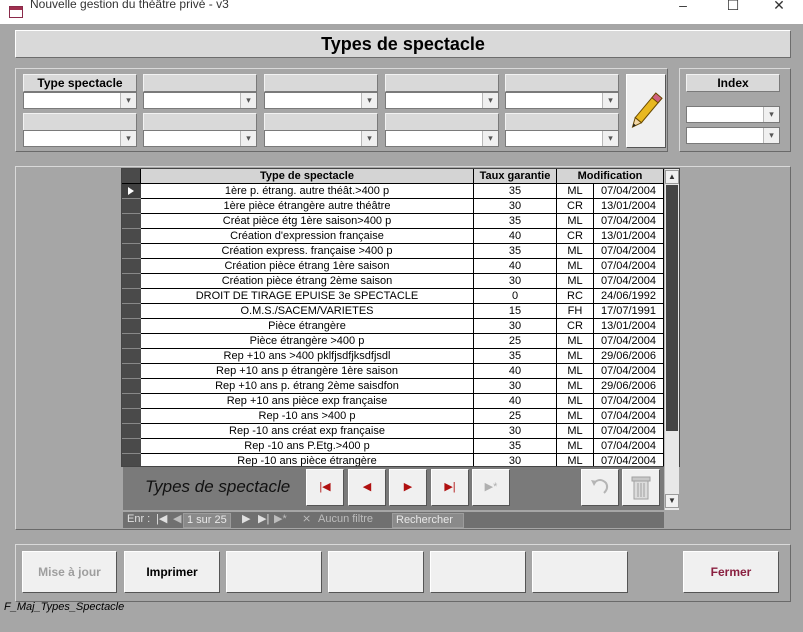  What do you see at coordinates (562, 100) in the screenshot?
I see `filter-combo-5: ▾` at bounding box center [562, 100].